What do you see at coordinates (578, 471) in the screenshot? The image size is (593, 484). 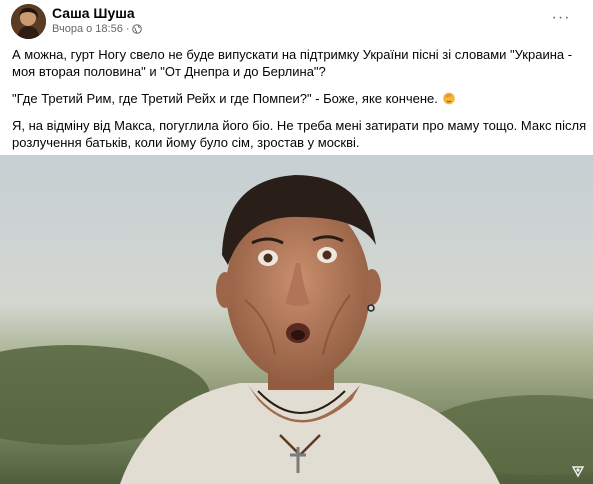 I see `video-brand-icon` at bounding box center [578, 471].